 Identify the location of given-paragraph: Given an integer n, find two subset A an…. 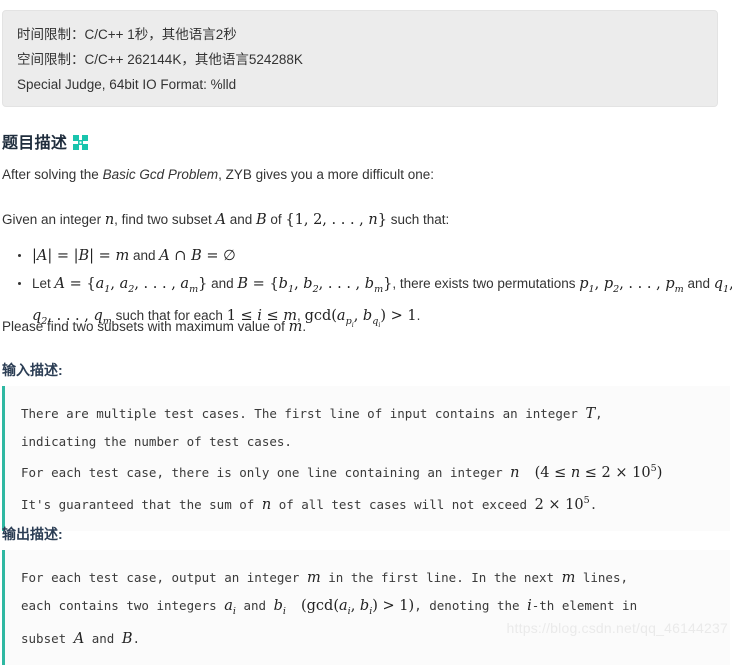
(226, 220).